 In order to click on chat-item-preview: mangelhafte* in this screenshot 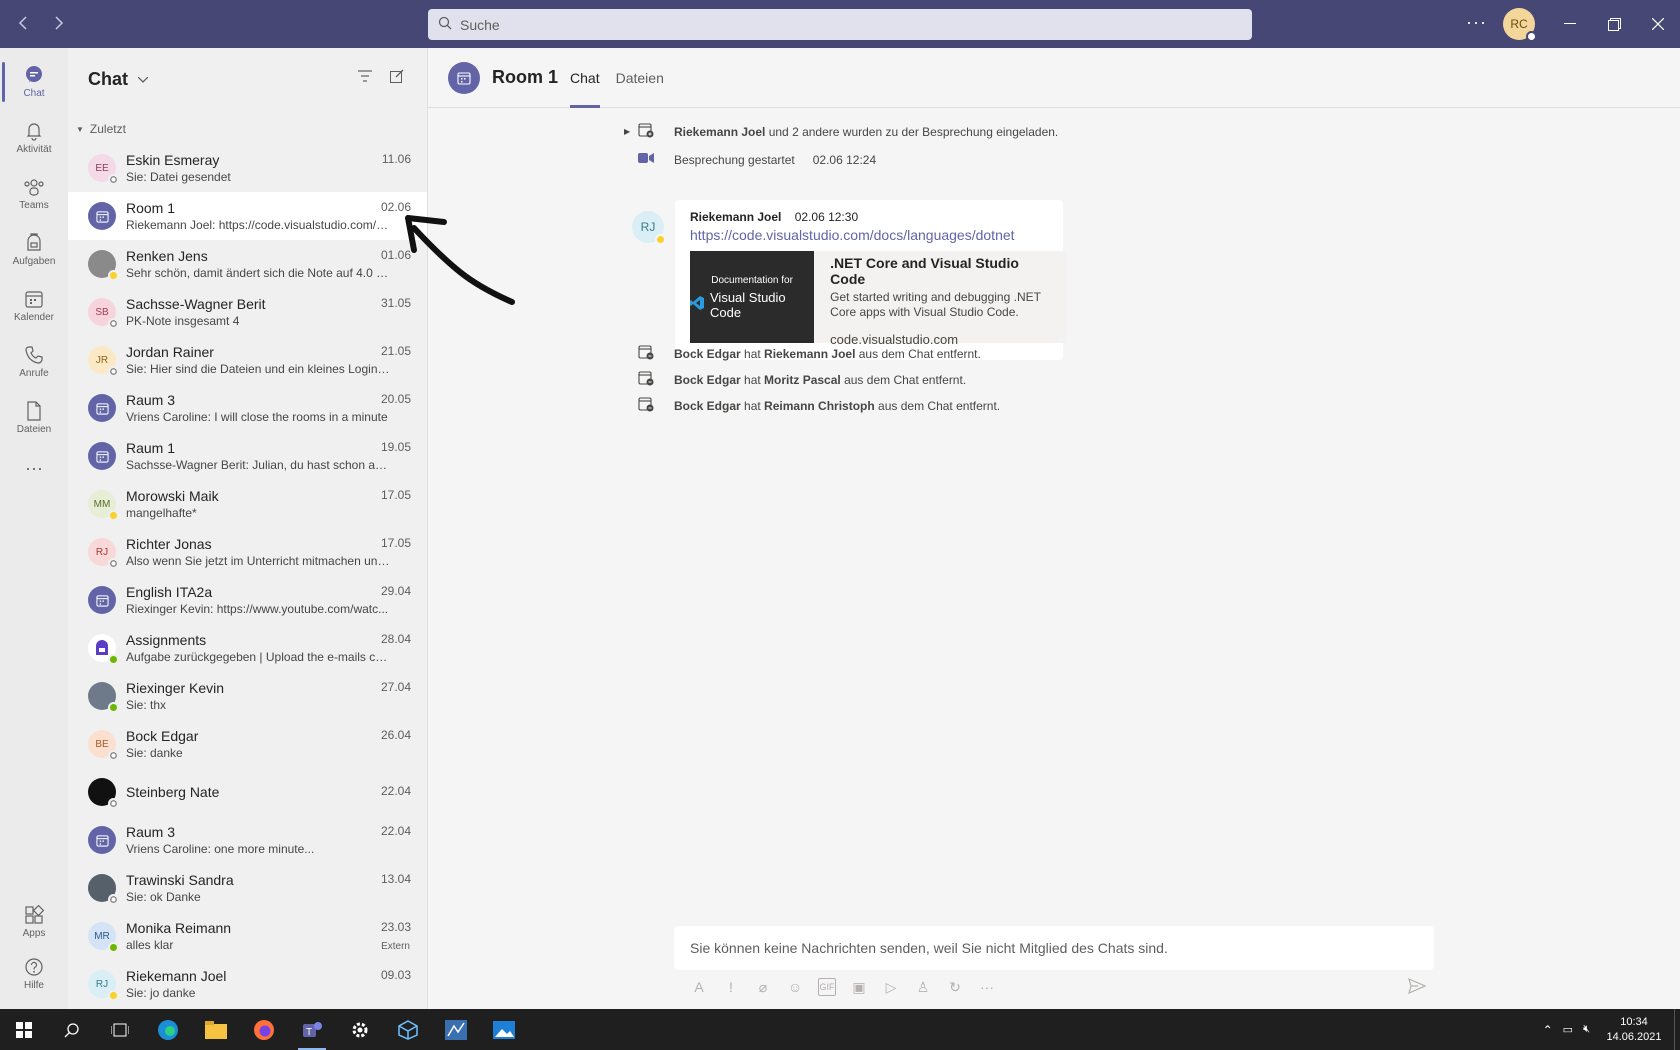, I will do `click(161, 513)`.